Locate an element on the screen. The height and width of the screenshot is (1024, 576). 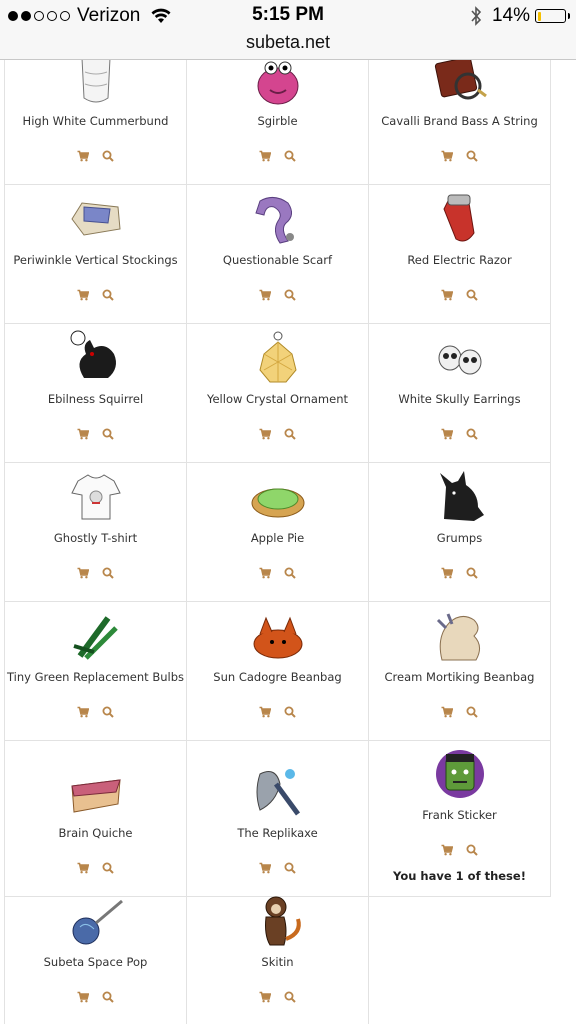
item-card: Ebilness Squirrel is located at coordinates (95, 393).